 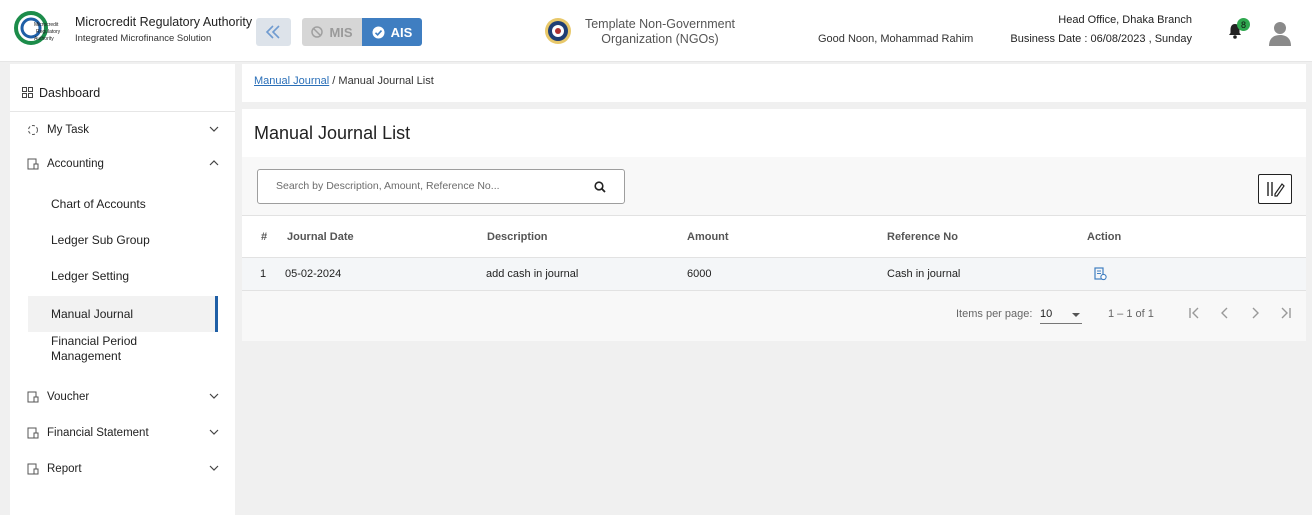 I want to click on ngo-name-line-2: Organization (NGOs), so click(x=660, y=39).